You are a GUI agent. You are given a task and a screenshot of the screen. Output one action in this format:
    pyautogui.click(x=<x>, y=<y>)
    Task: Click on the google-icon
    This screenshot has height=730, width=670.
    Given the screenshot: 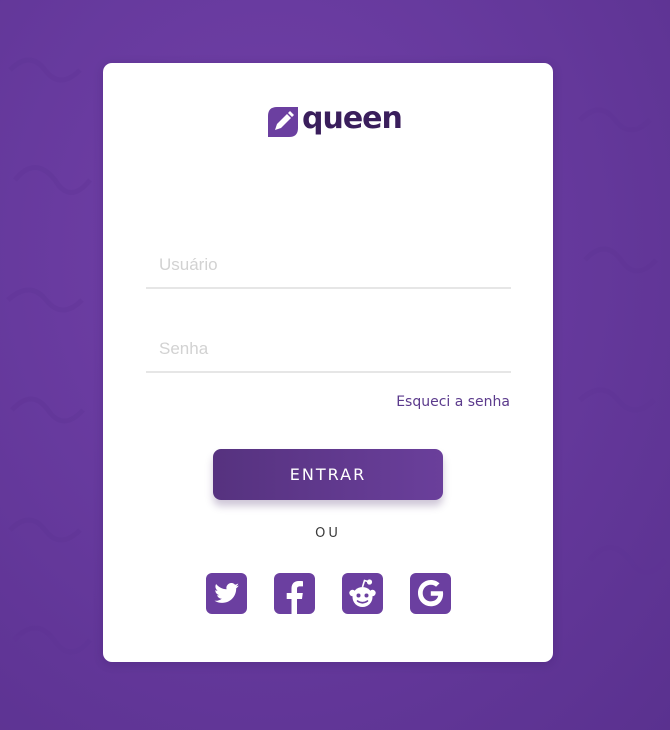 What is the action you would take?
    pyautogui.click(x=430, y=593)
    